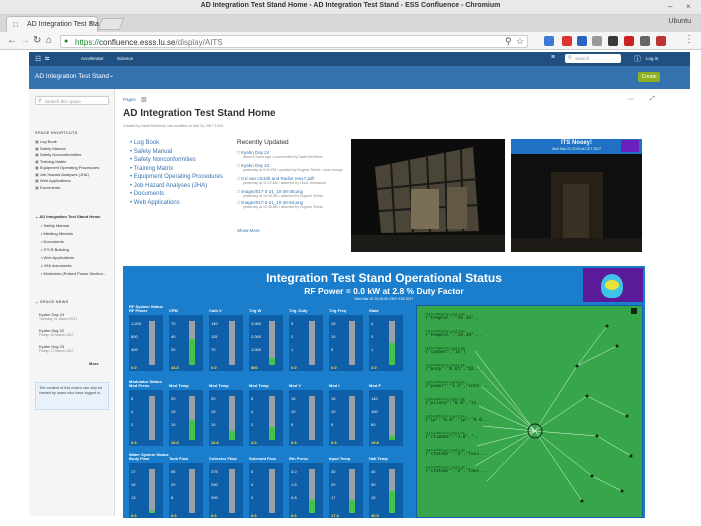 The image size is (701, 526). I want to click on close-window-icon: ×, so click(688, 6).